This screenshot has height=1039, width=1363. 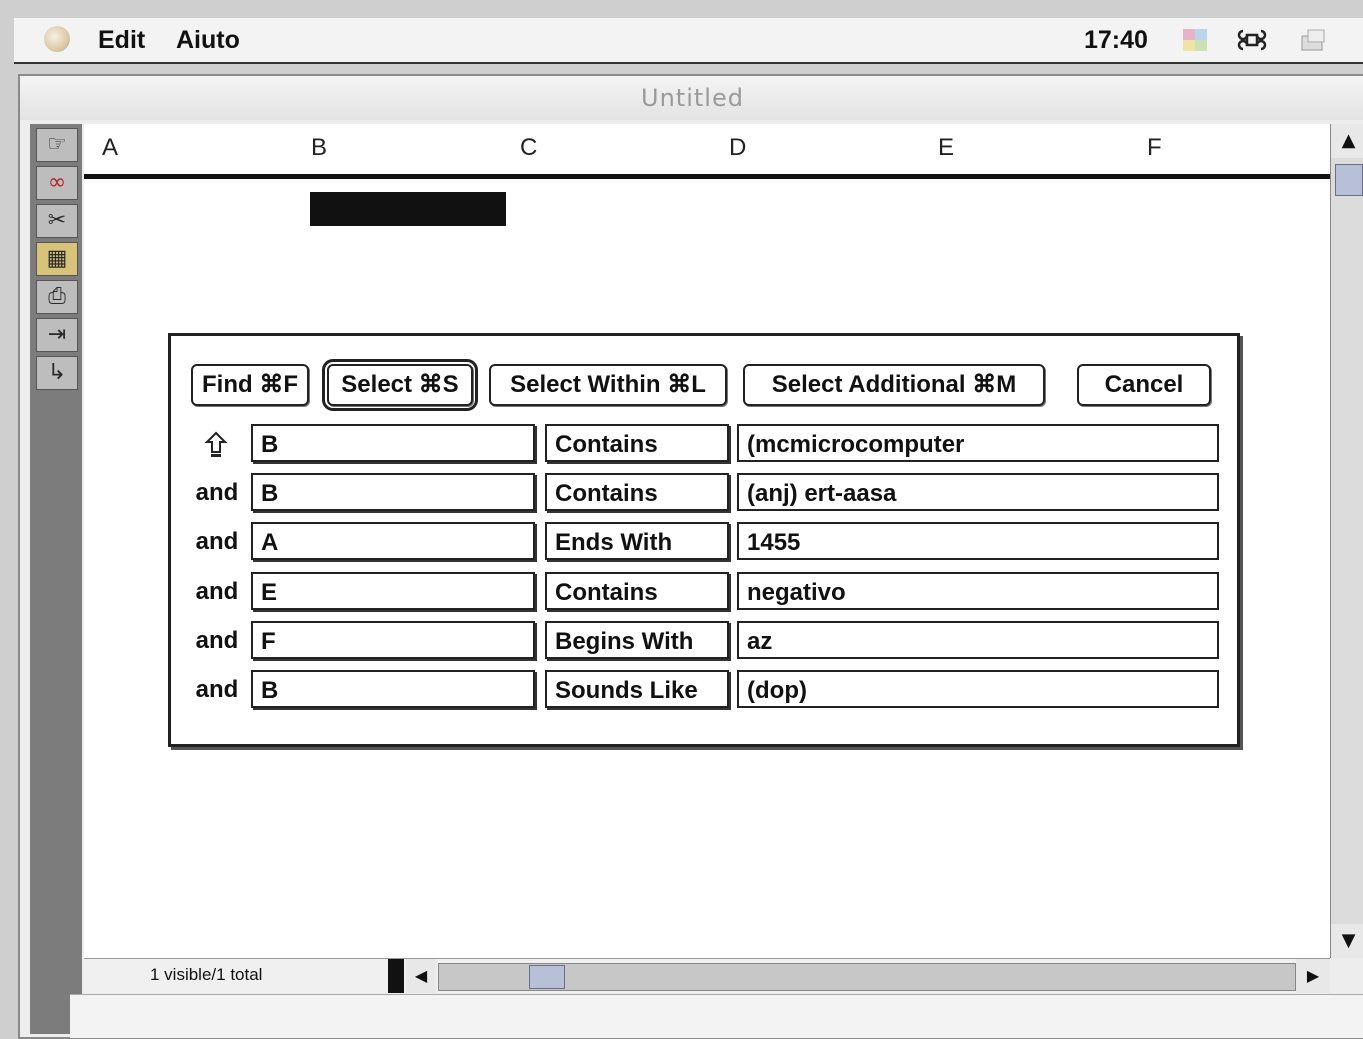 What do you see at coordinates (1154, 148) in the screenshot?
I see `column-header-f: F` at bounding box center [1154, 148].